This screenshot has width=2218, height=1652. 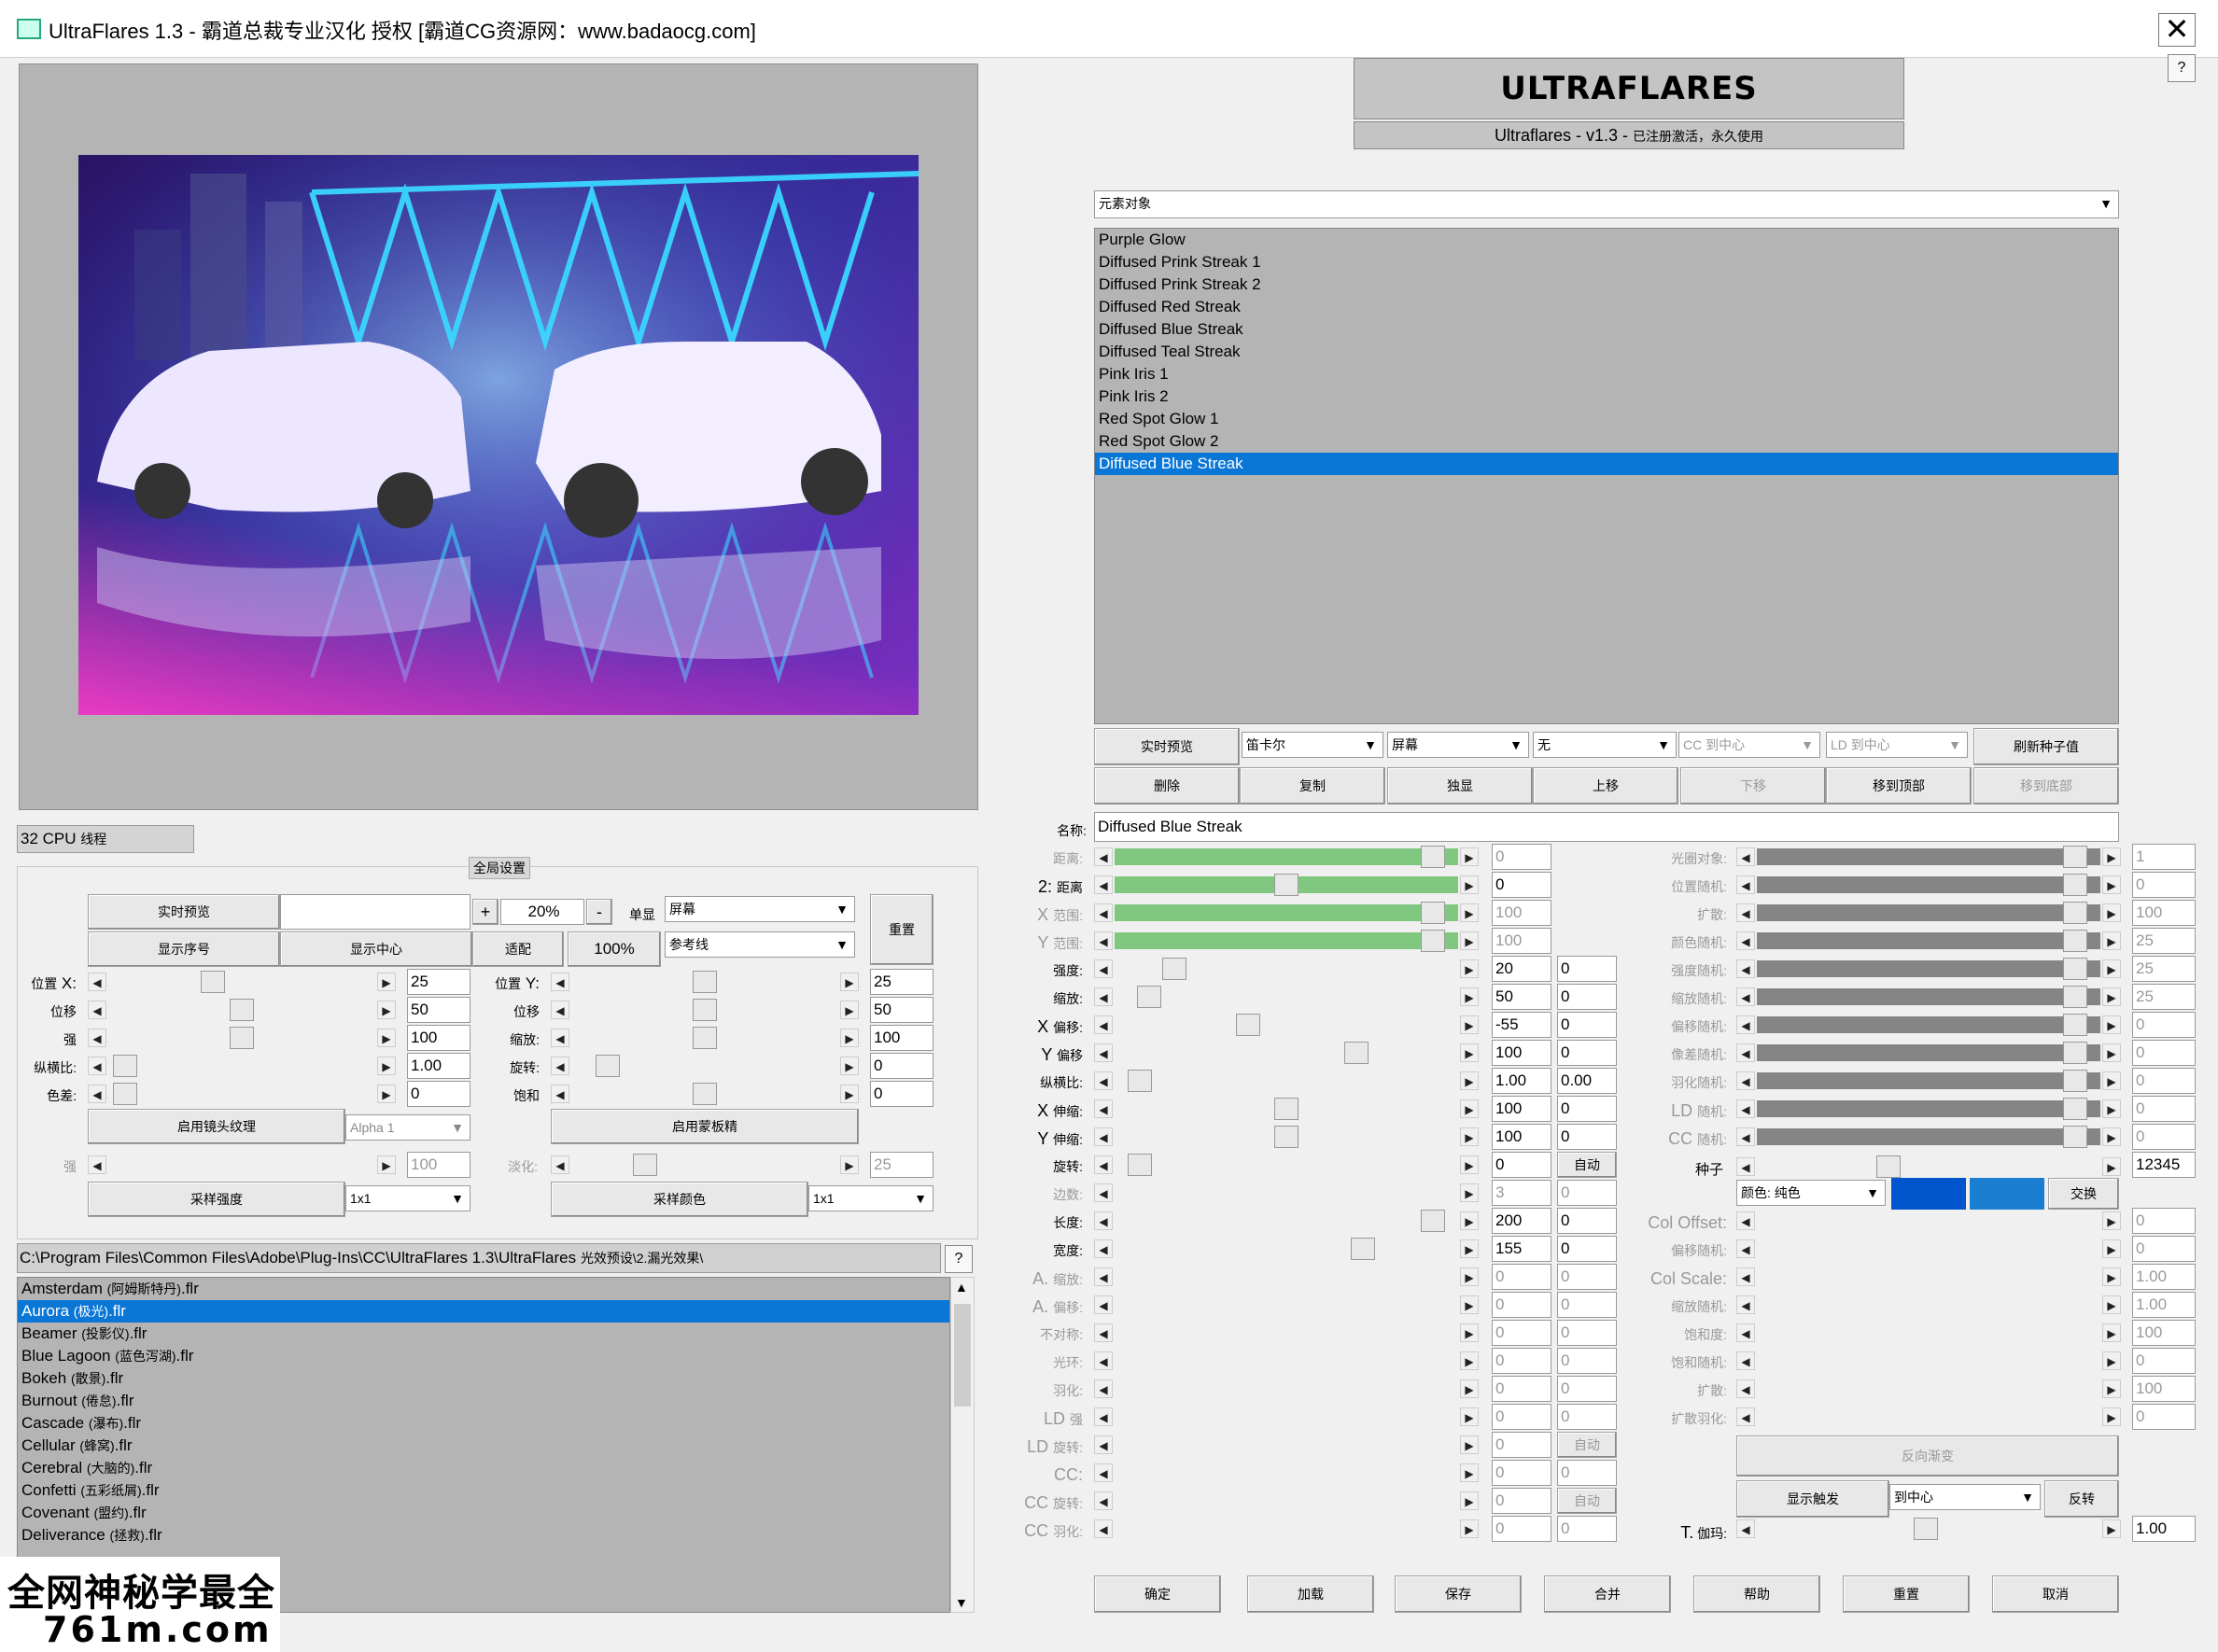 What do you see at coordinates (1812, 1499) in the screenshot?
I see `show-trigger-button: 显示触发` at bounding box center [1812, 1499].